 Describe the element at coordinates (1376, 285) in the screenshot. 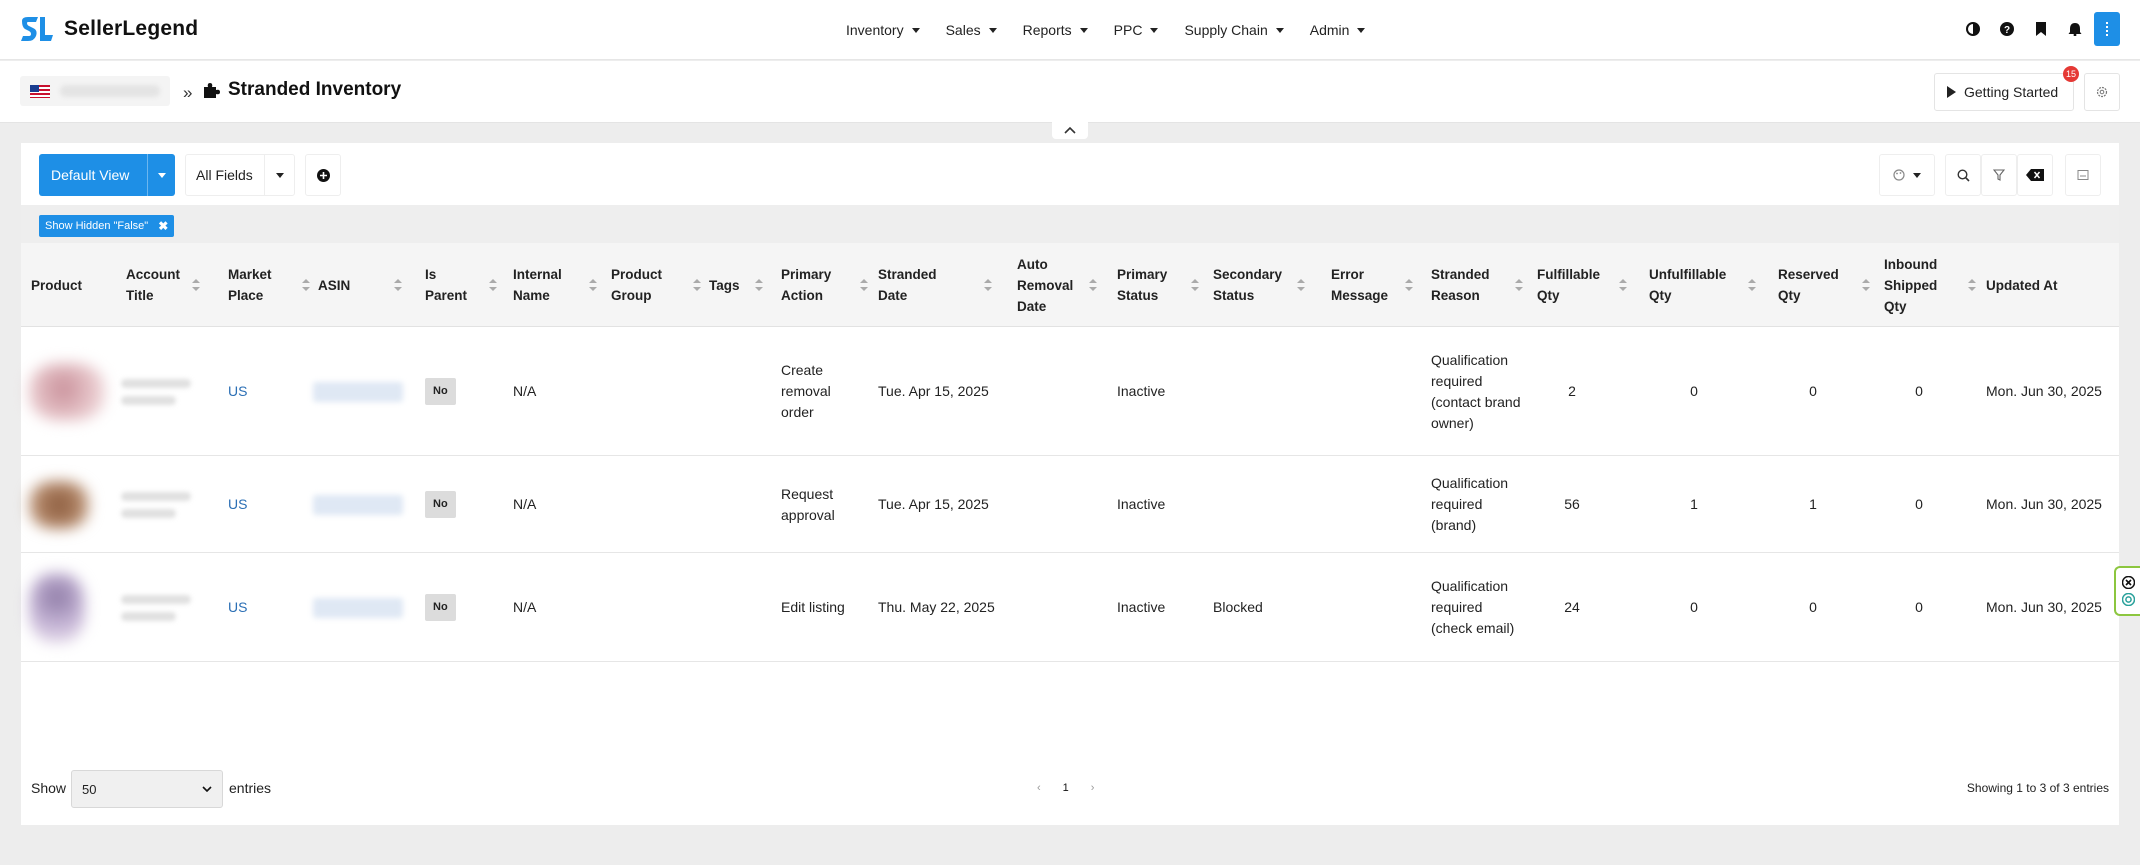

I see `col-error-message: Error Message` at that location.